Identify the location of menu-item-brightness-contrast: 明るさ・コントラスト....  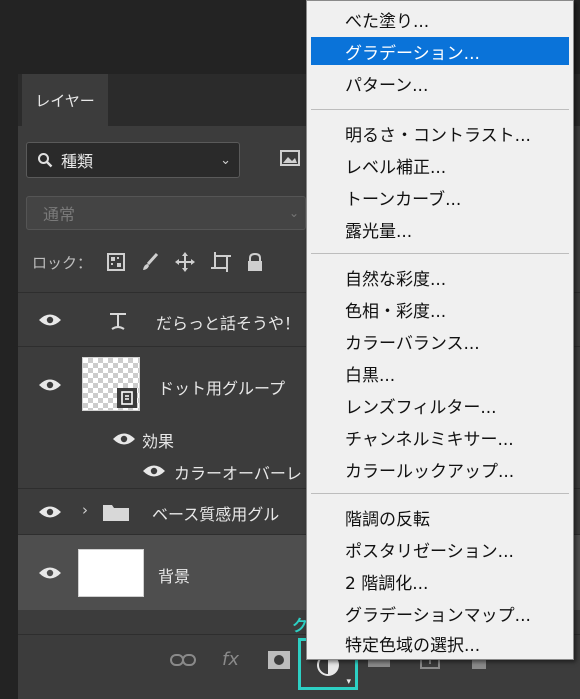
(440, 133).